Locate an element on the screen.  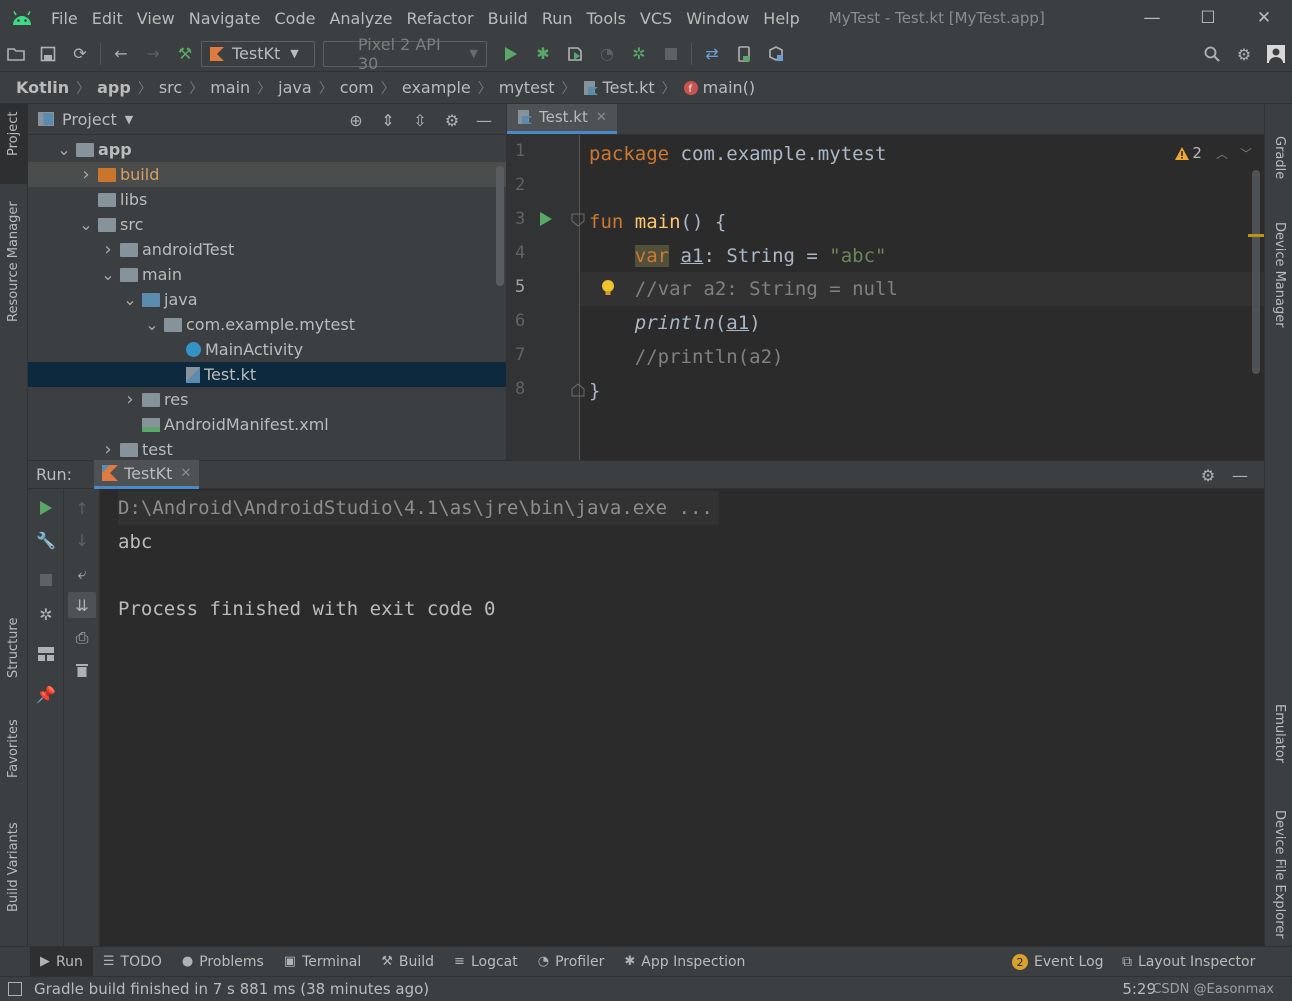
run-gutter-icon is located at coordinates (546, 221).